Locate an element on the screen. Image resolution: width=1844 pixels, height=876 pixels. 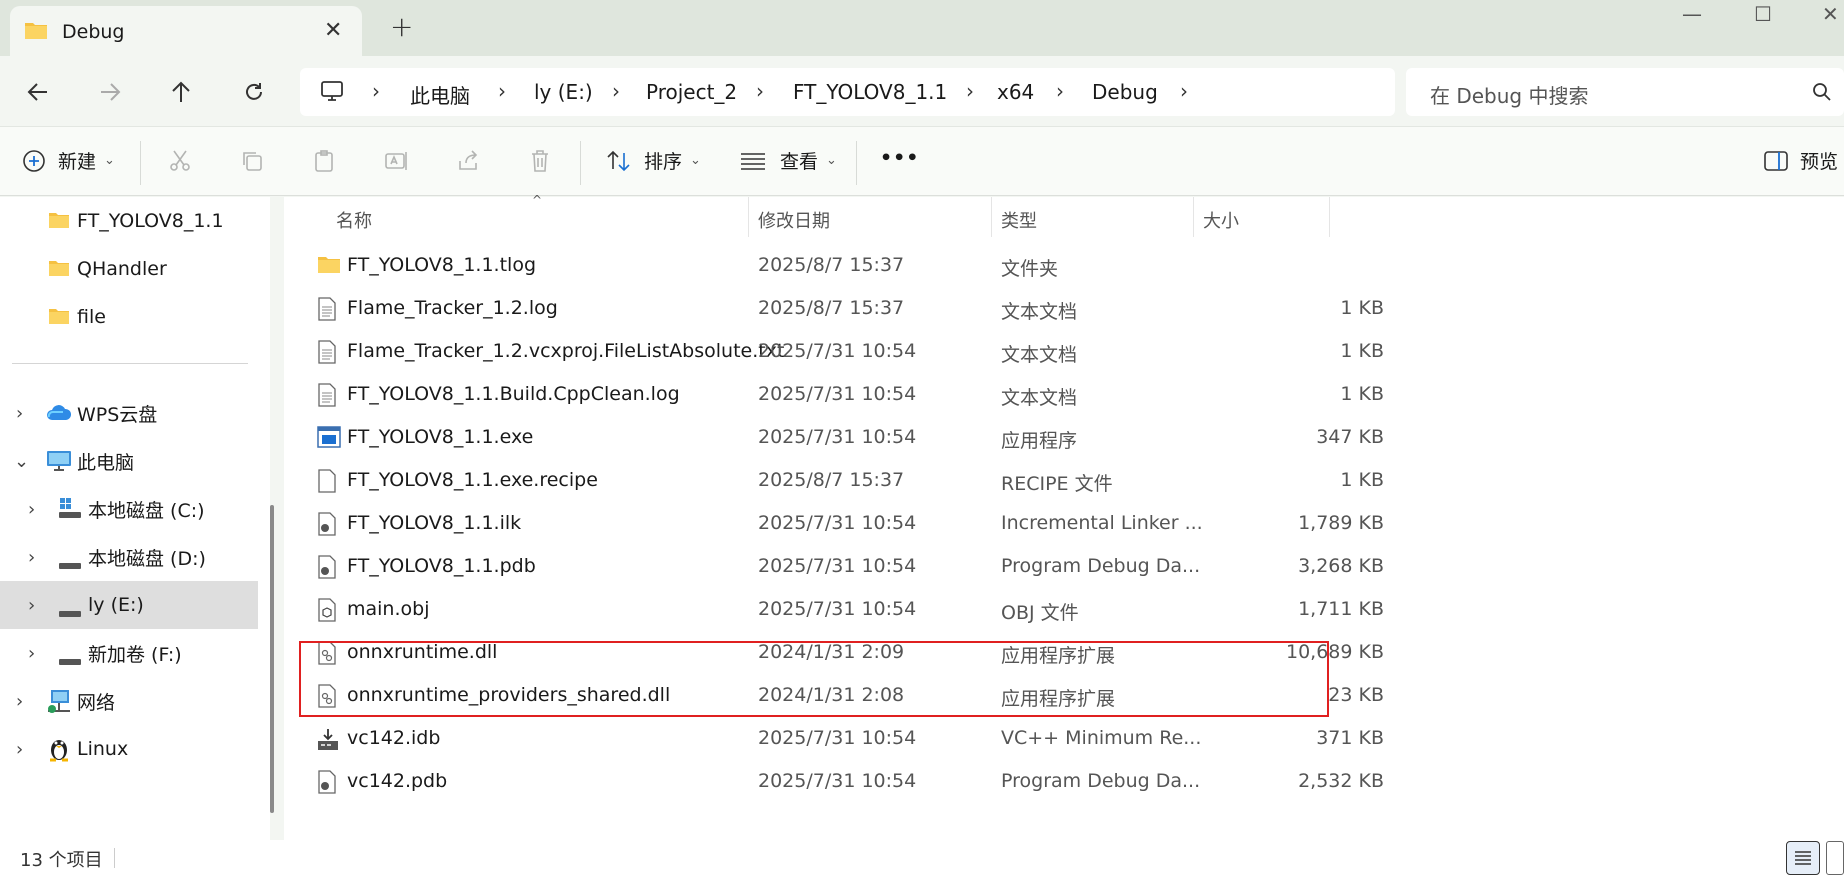
sidebar-item-drive-e: › ly (E:) is located at coordinates (129, 605).